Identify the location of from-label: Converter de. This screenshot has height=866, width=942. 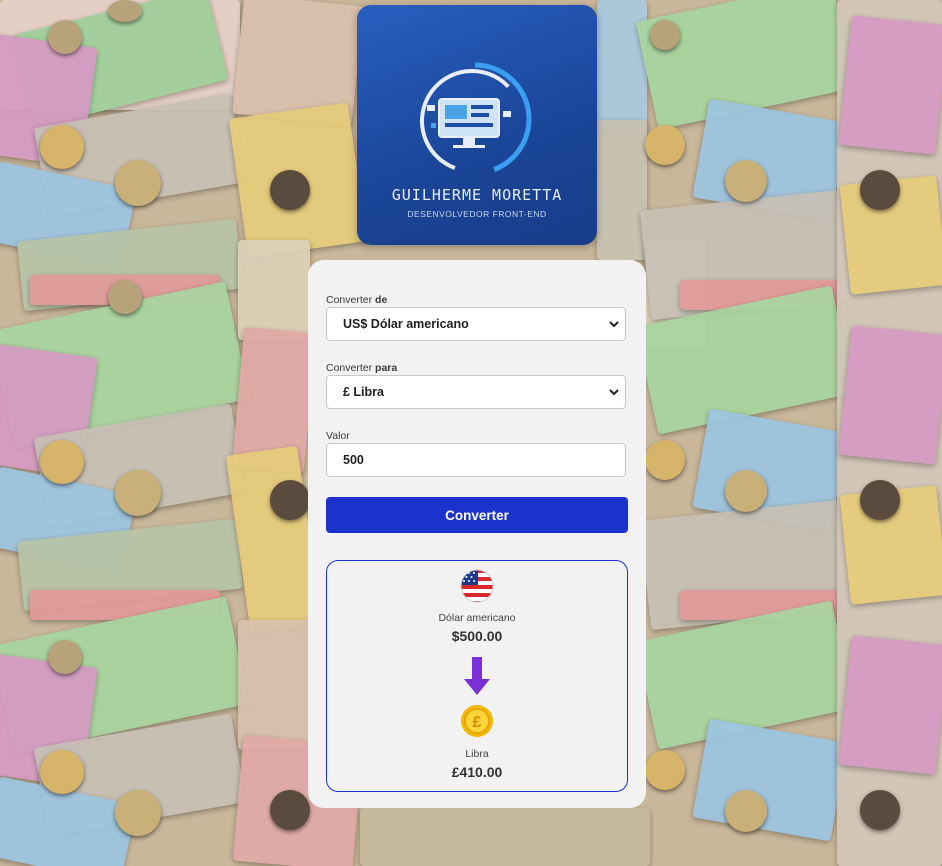
(356, 300).